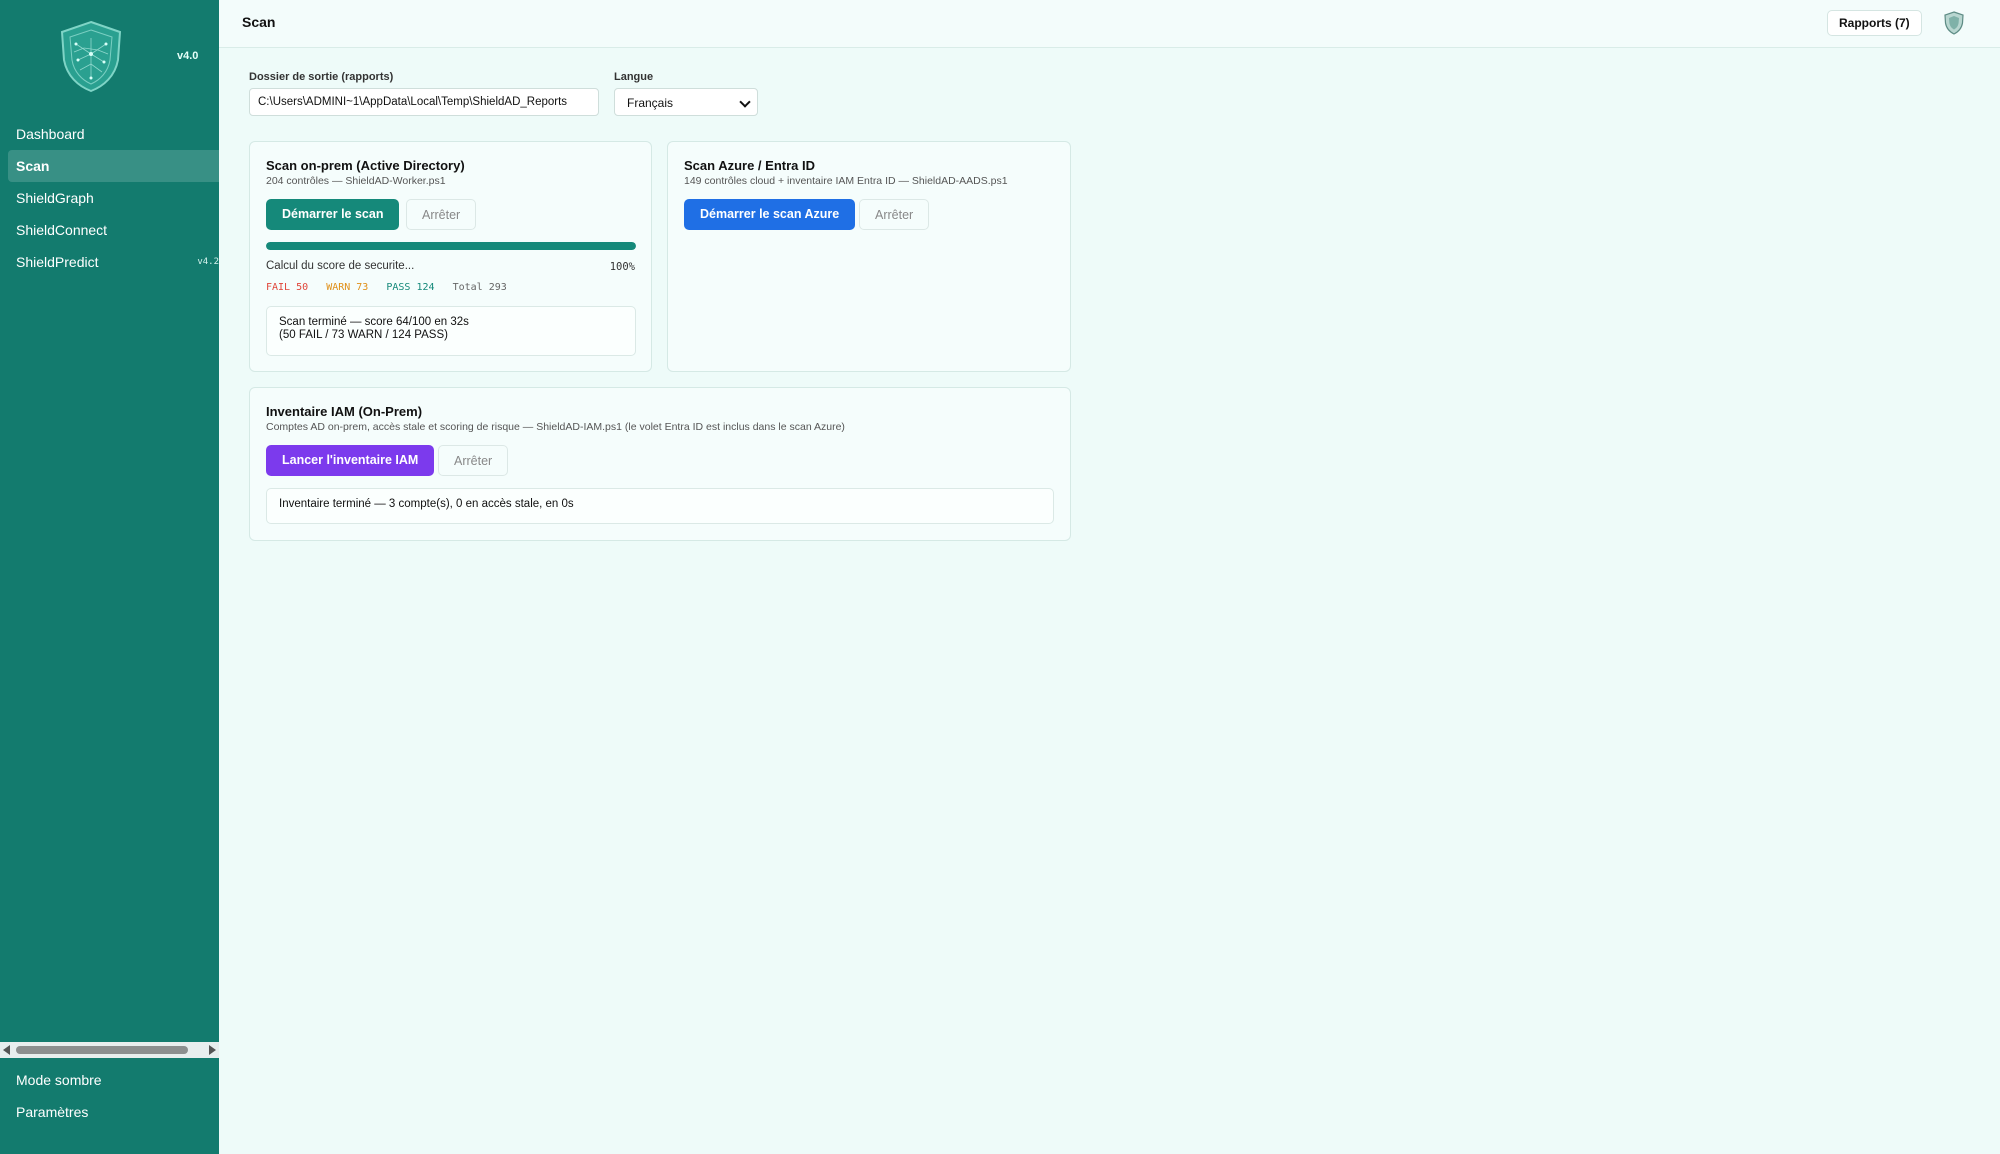  I want to click on reports-button: Rapports (7), so click(1874, 23).